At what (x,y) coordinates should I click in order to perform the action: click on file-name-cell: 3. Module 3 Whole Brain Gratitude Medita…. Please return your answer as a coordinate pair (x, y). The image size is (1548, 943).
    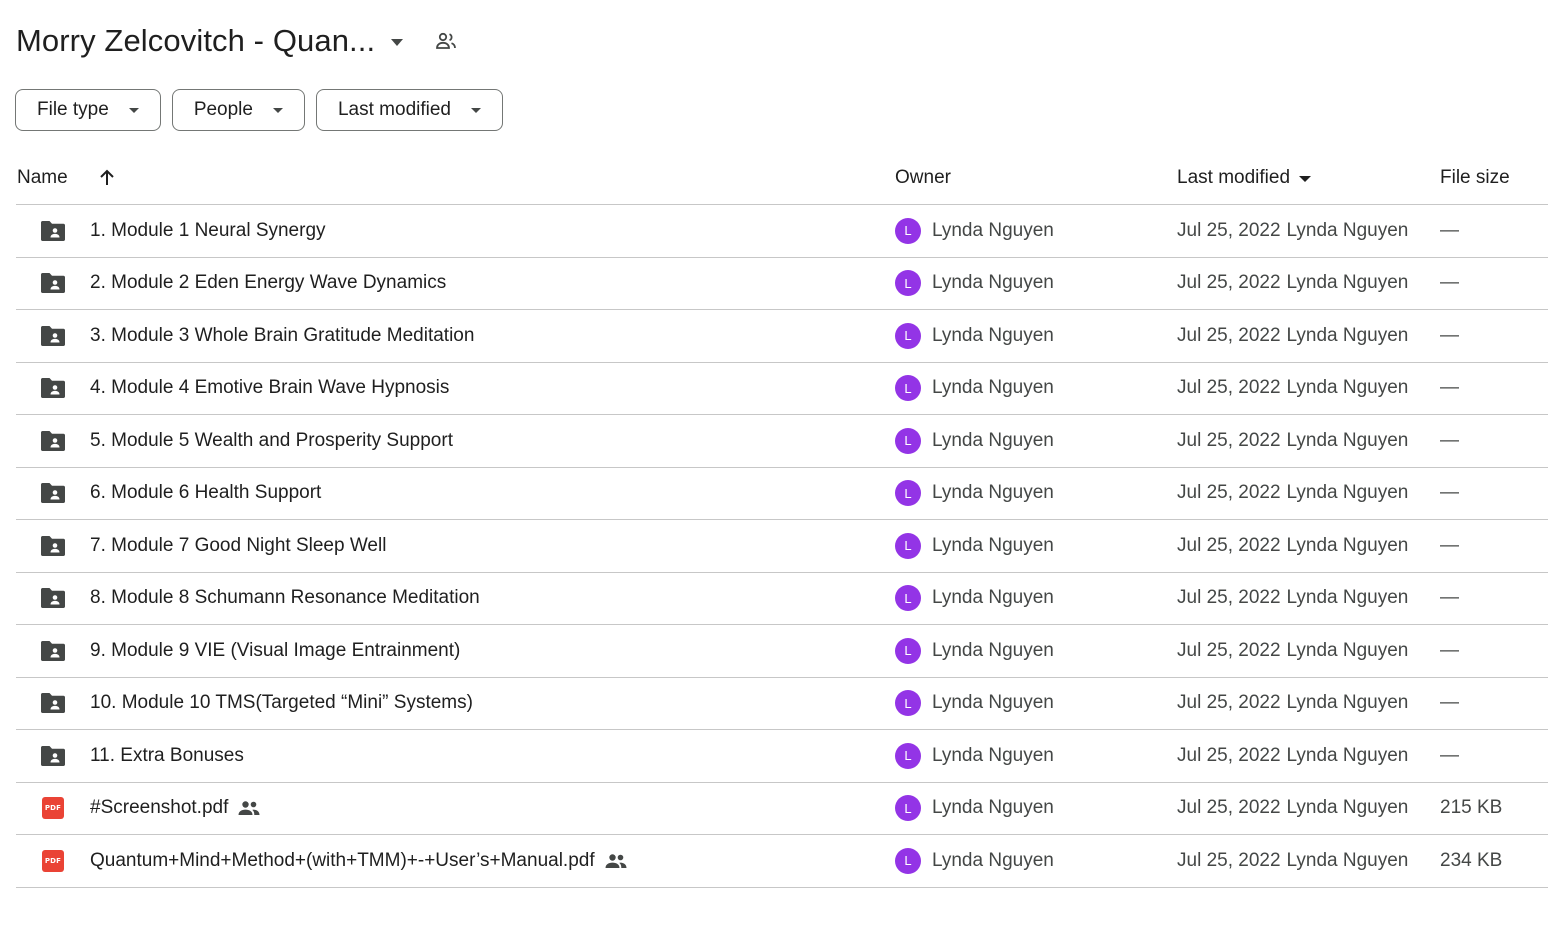
    Looking at the image, I should click on (282, 335).